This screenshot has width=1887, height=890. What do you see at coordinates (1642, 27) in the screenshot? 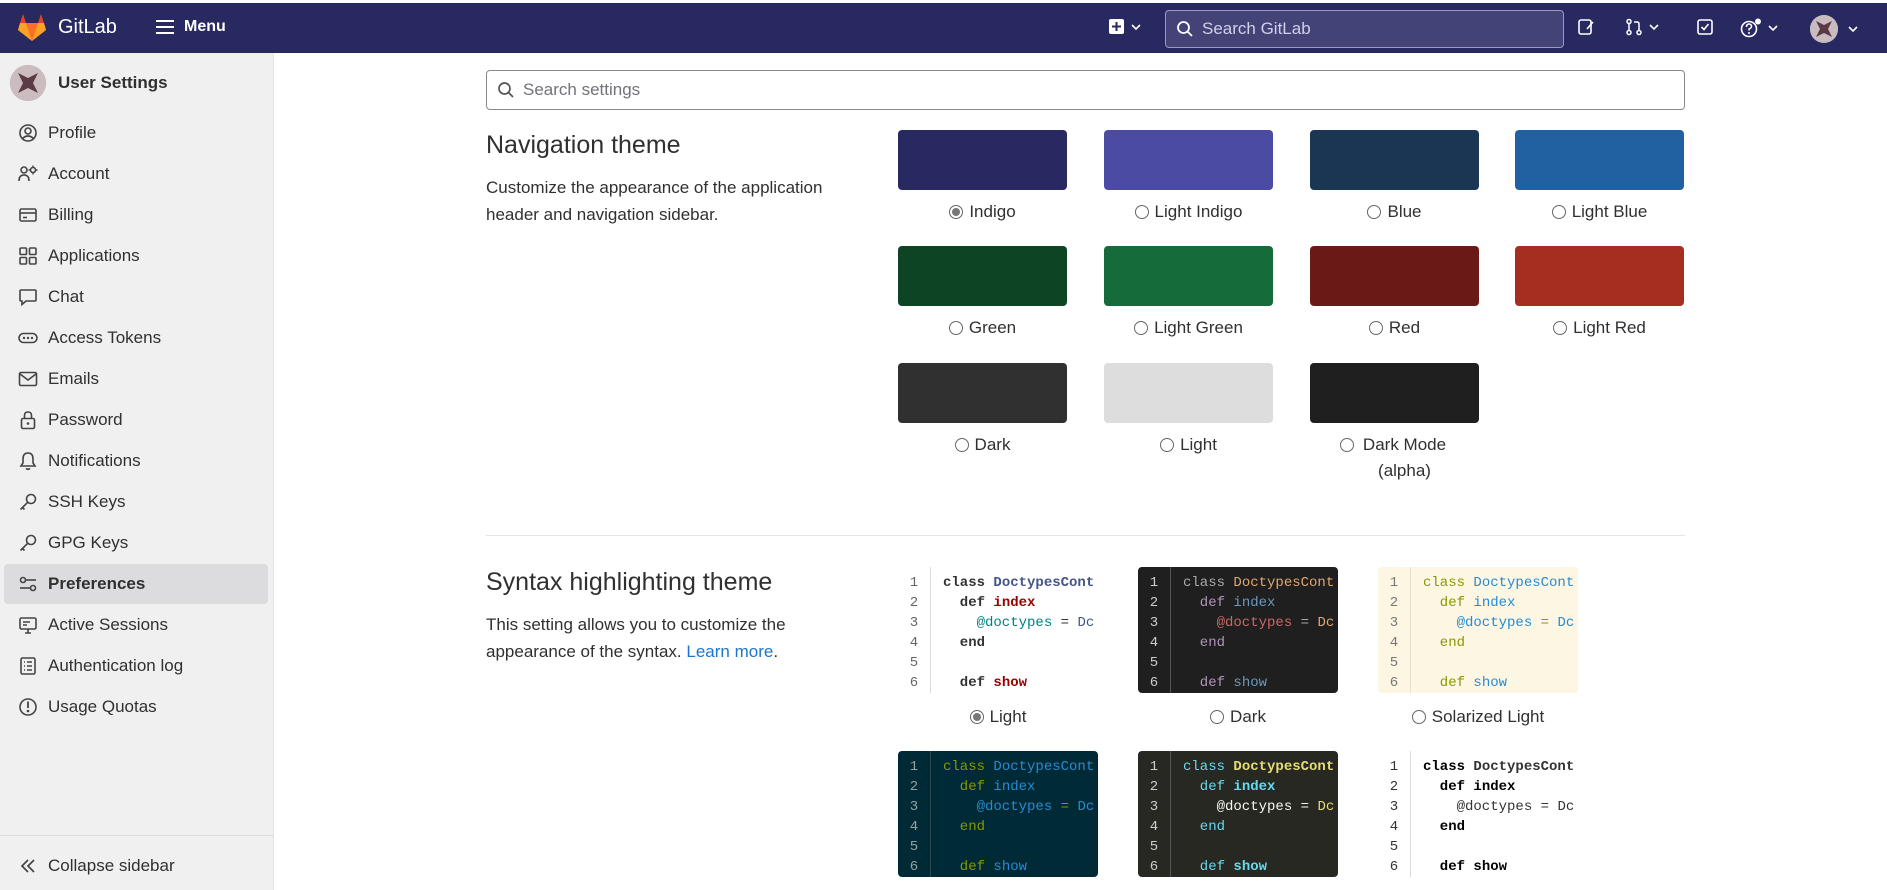
I see `merge-requests-button` at bounding box center [1642, 27].